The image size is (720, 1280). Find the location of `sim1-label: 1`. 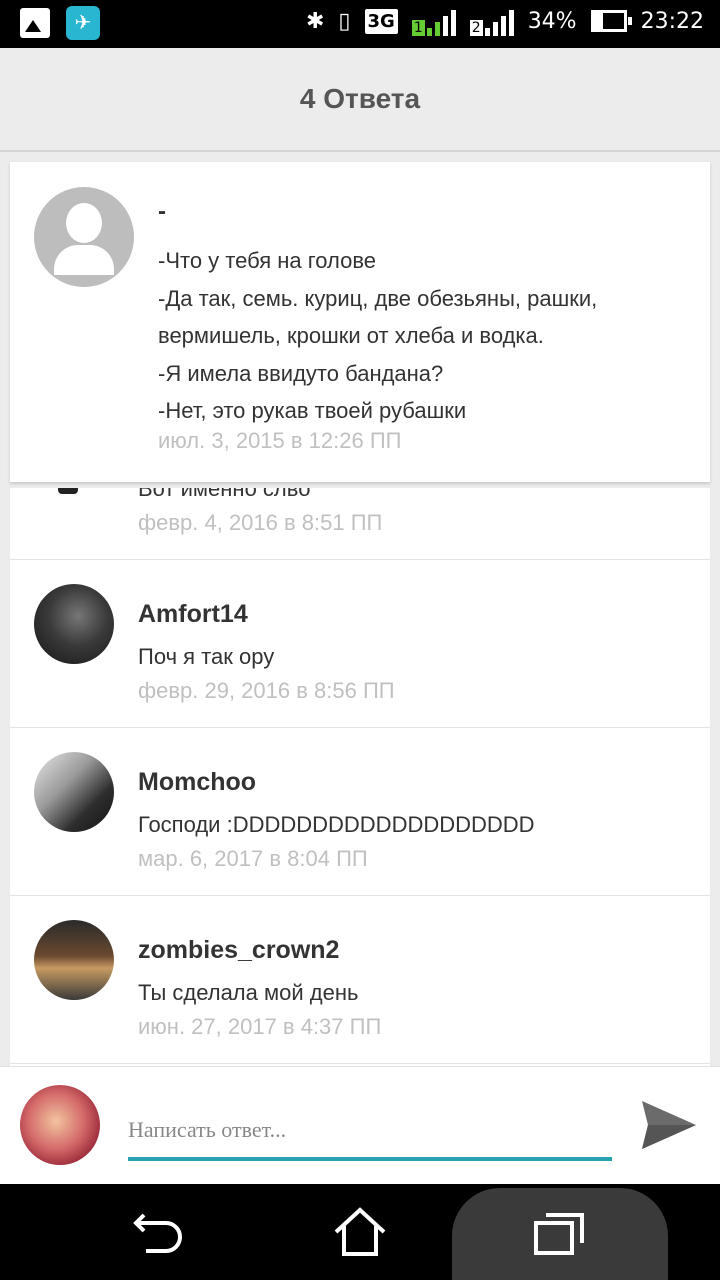

sim1-label: 1 is located at coordinates (418, 28).